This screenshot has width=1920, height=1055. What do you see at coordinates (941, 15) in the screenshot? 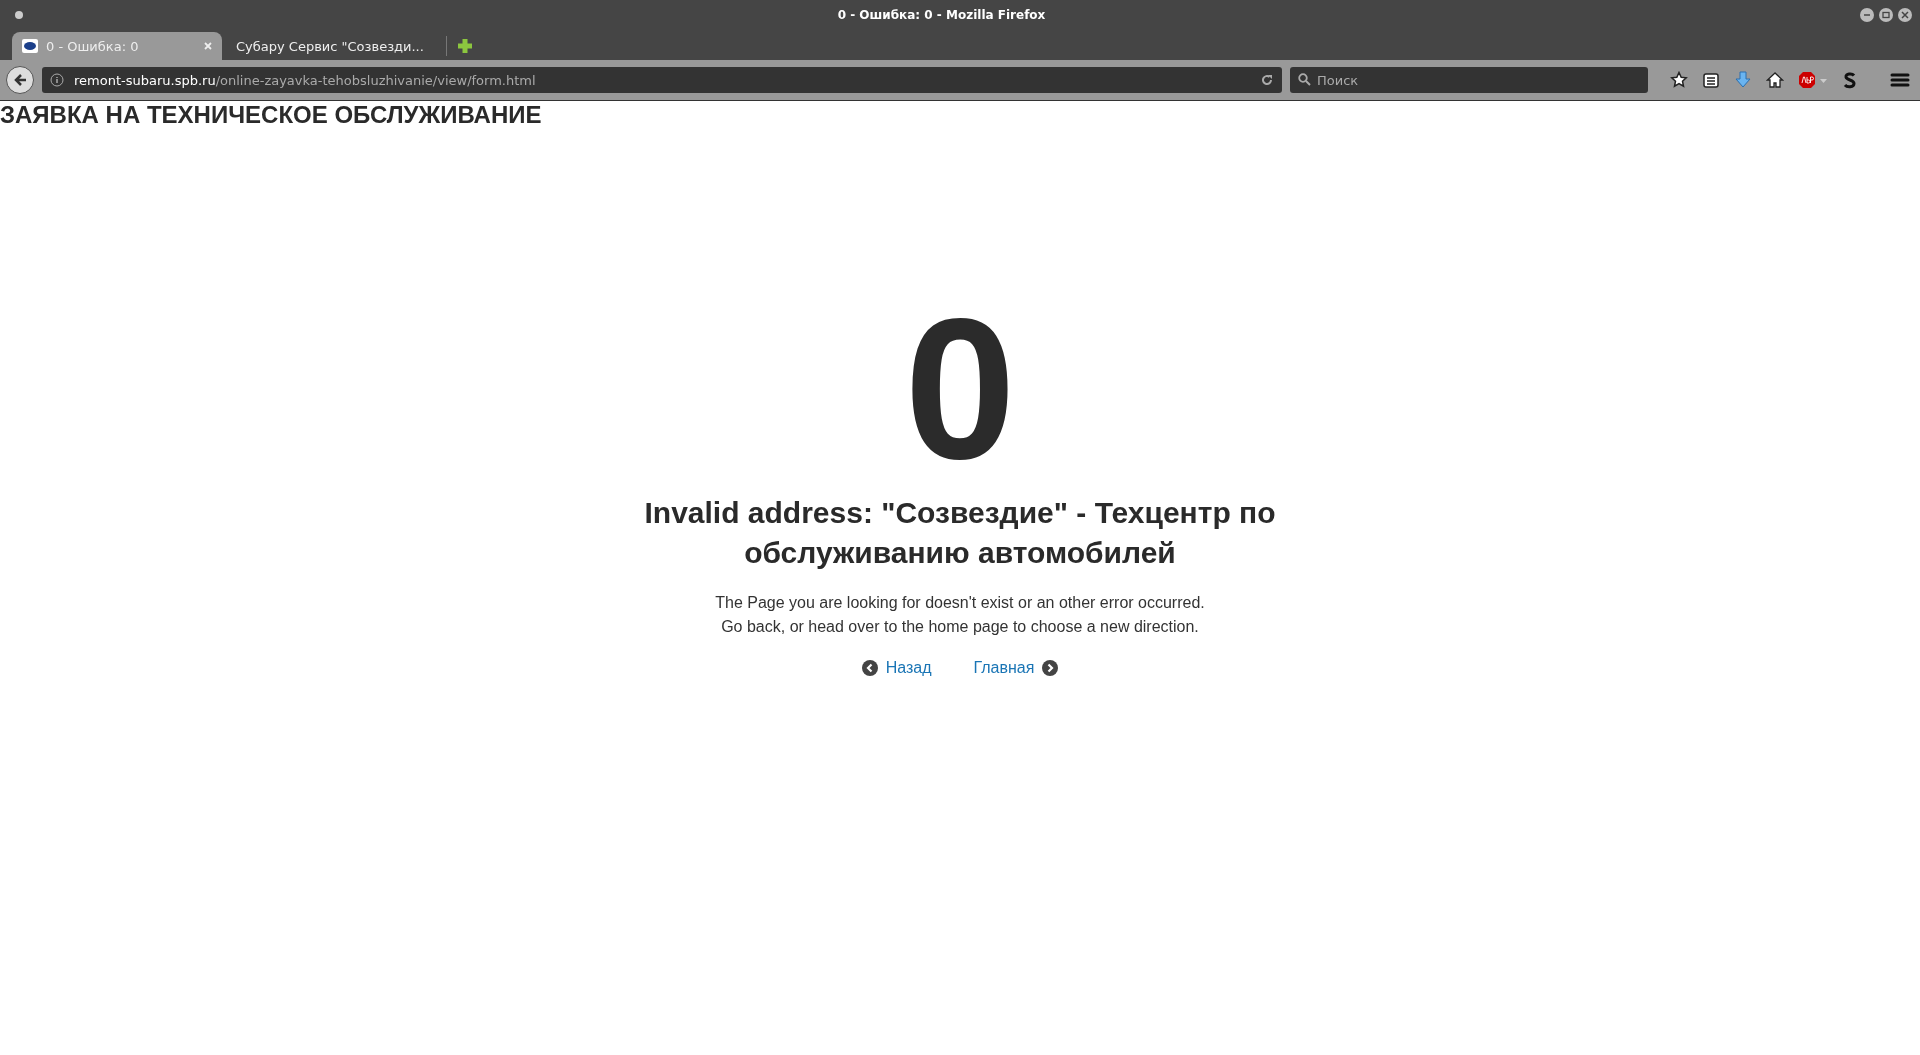
I see `window-title: 0 - Ошибка: 0 - Mozilla Firefox` at bounding box center [941, 15].